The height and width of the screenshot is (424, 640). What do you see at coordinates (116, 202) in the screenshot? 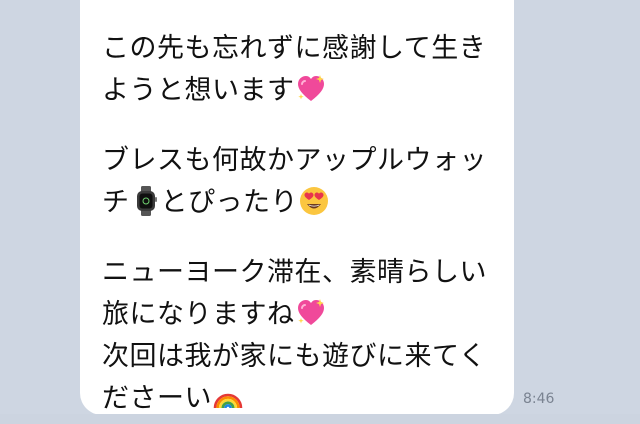
I see `message-text: チ` at bounding box center [116, 202].